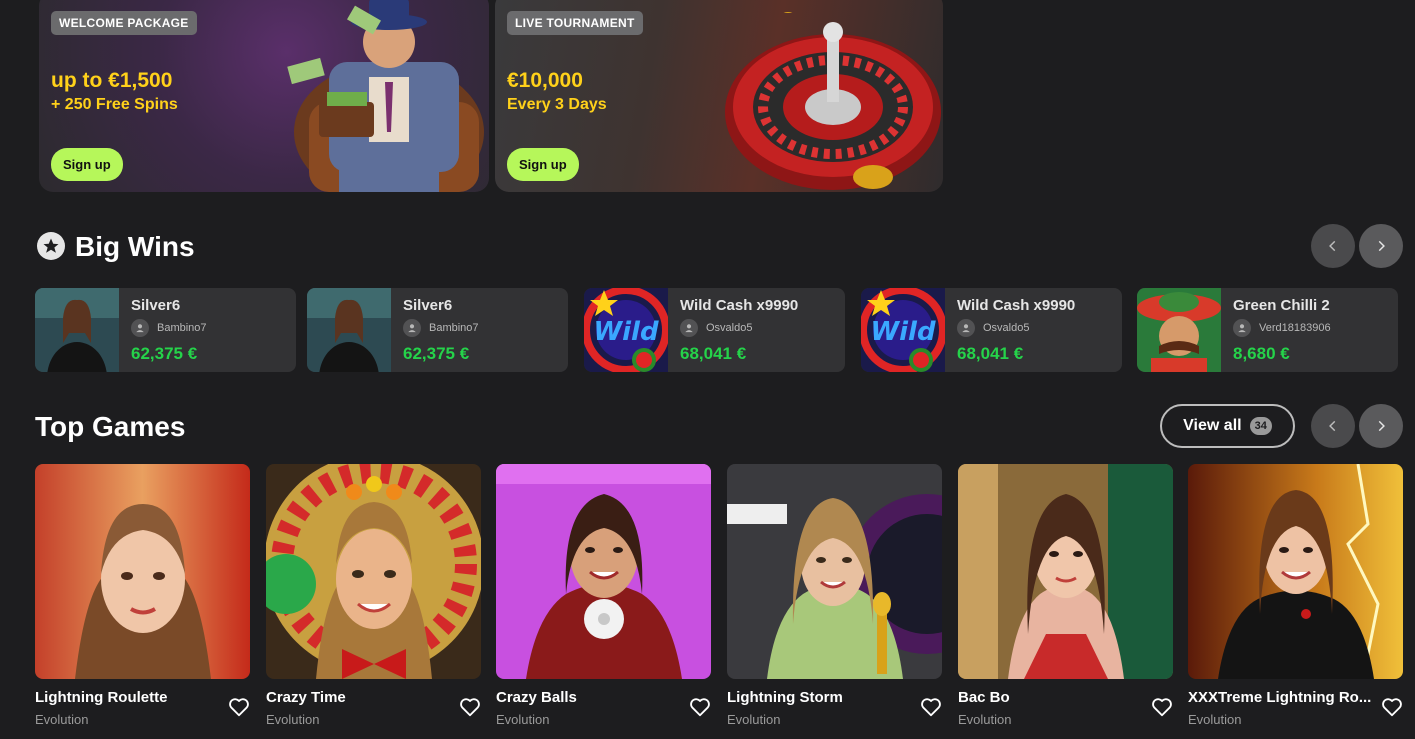  What do you see at coordinates (101, 697) in the screenshot?
I see `game-name: Lightning Roulette` at bounding box center [101, 697].